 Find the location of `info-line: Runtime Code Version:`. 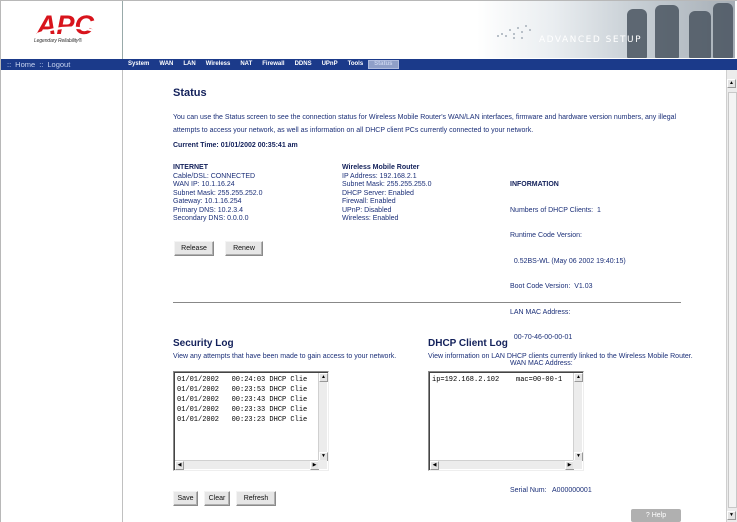

info-line: Runtime Code Version: is located at coordinates (546, 235).